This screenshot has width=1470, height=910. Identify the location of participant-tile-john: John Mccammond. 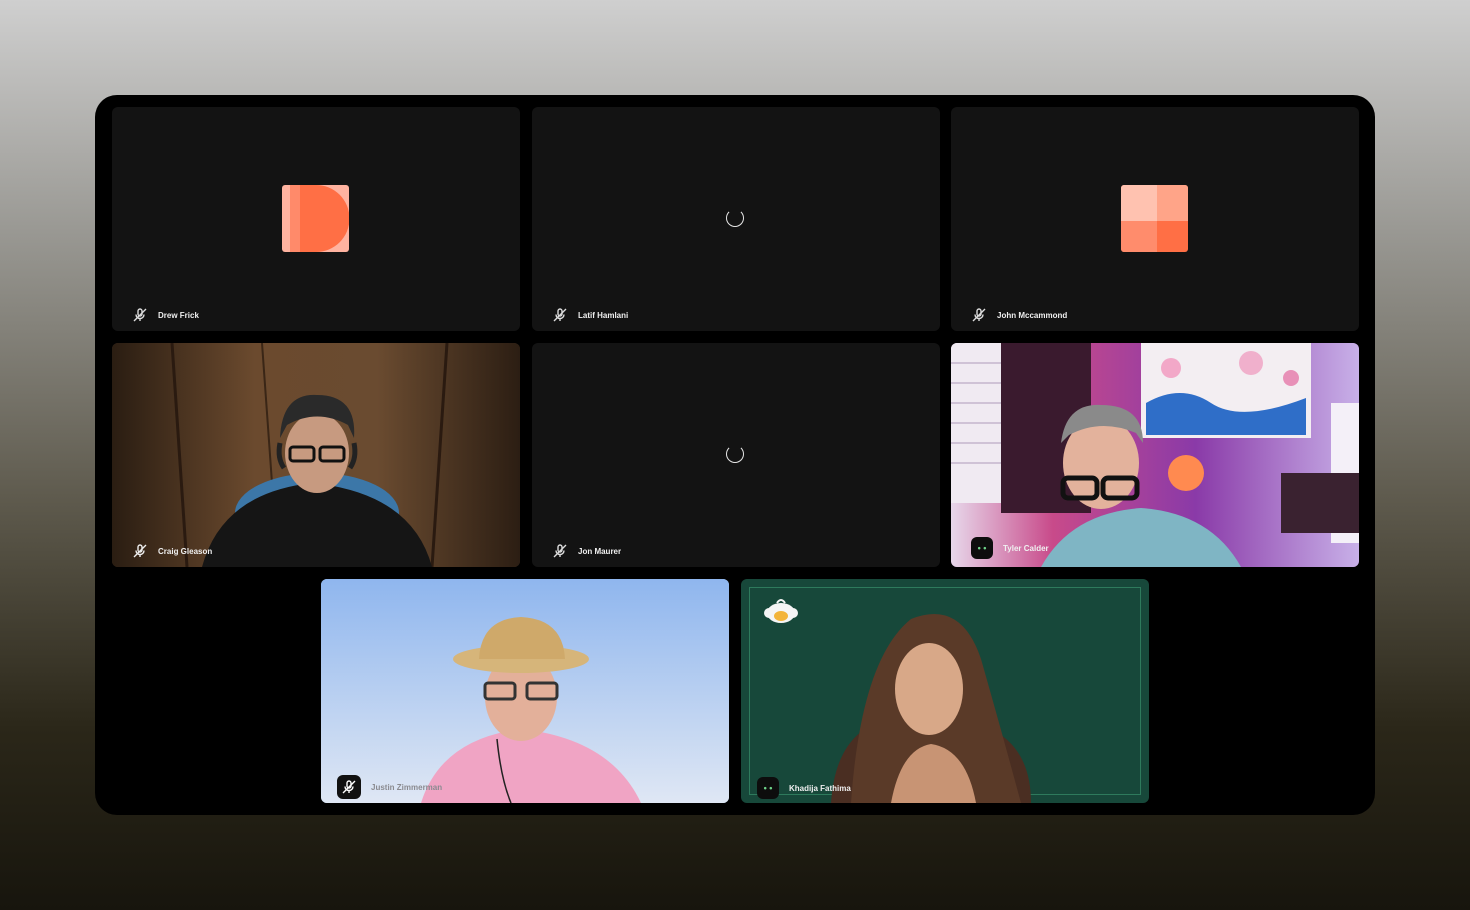
(1155, 219).